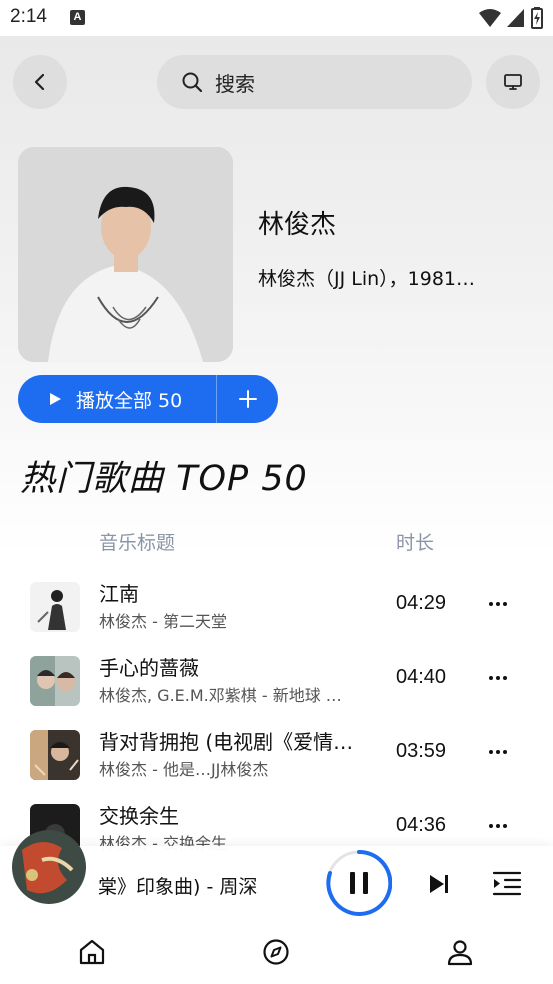 The image size is (553, 984). What do you see at coordinates (415, 543) in the screenshot?
I see `column-header-duration: 时长` at bounding box center [415, 543].